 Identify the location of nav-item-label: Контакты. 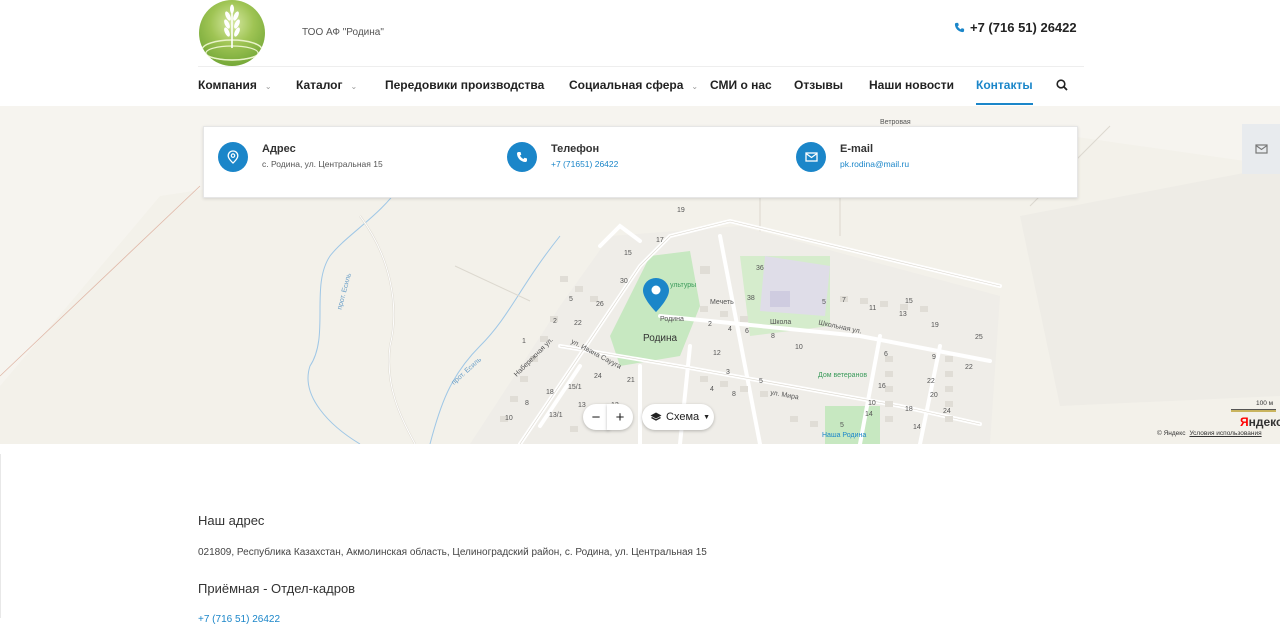
(1004, 85).